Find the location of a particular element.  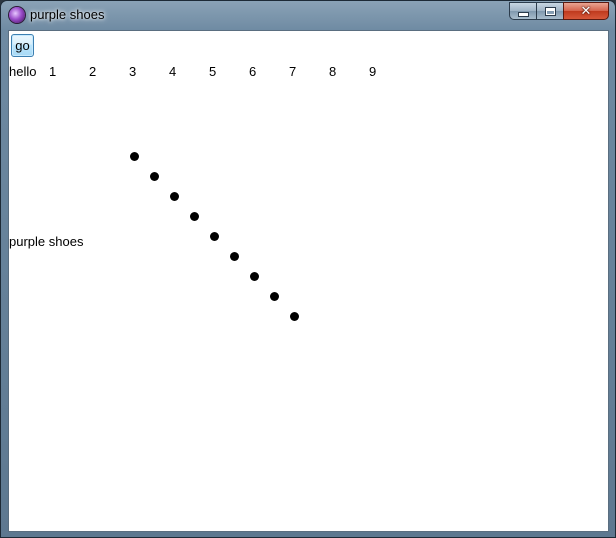

maximize-button is located at coordinates (549, 11).